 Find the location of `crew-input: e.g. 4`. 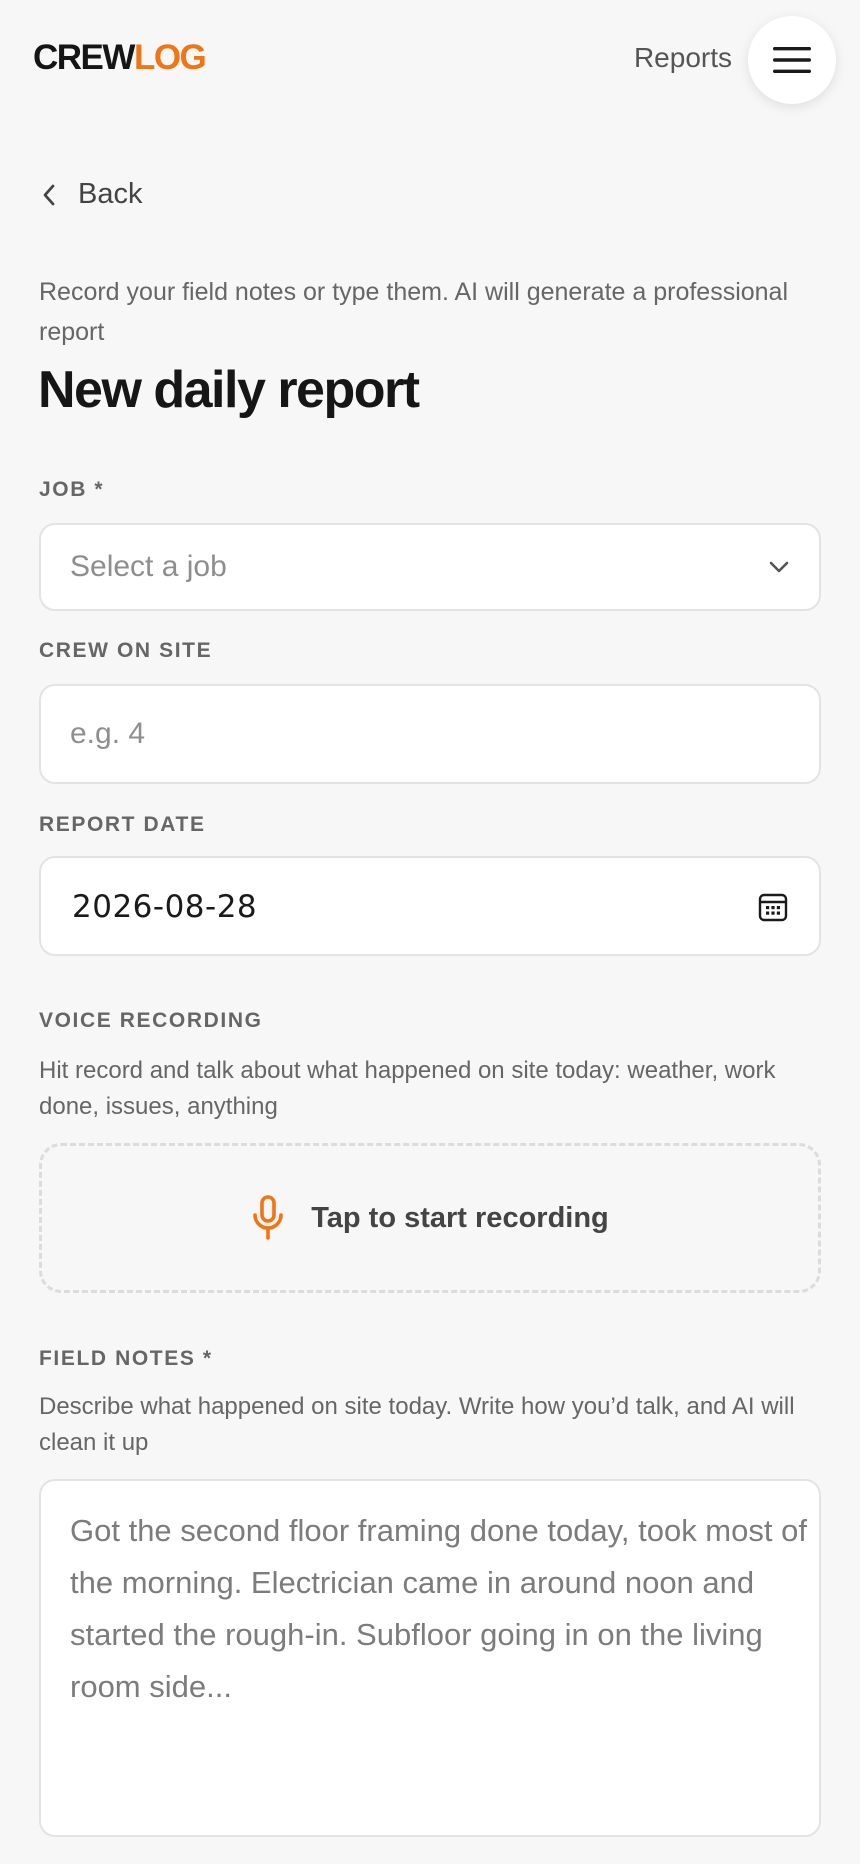

crew-input: e.g. 4 is located at coordinates (430, 734).